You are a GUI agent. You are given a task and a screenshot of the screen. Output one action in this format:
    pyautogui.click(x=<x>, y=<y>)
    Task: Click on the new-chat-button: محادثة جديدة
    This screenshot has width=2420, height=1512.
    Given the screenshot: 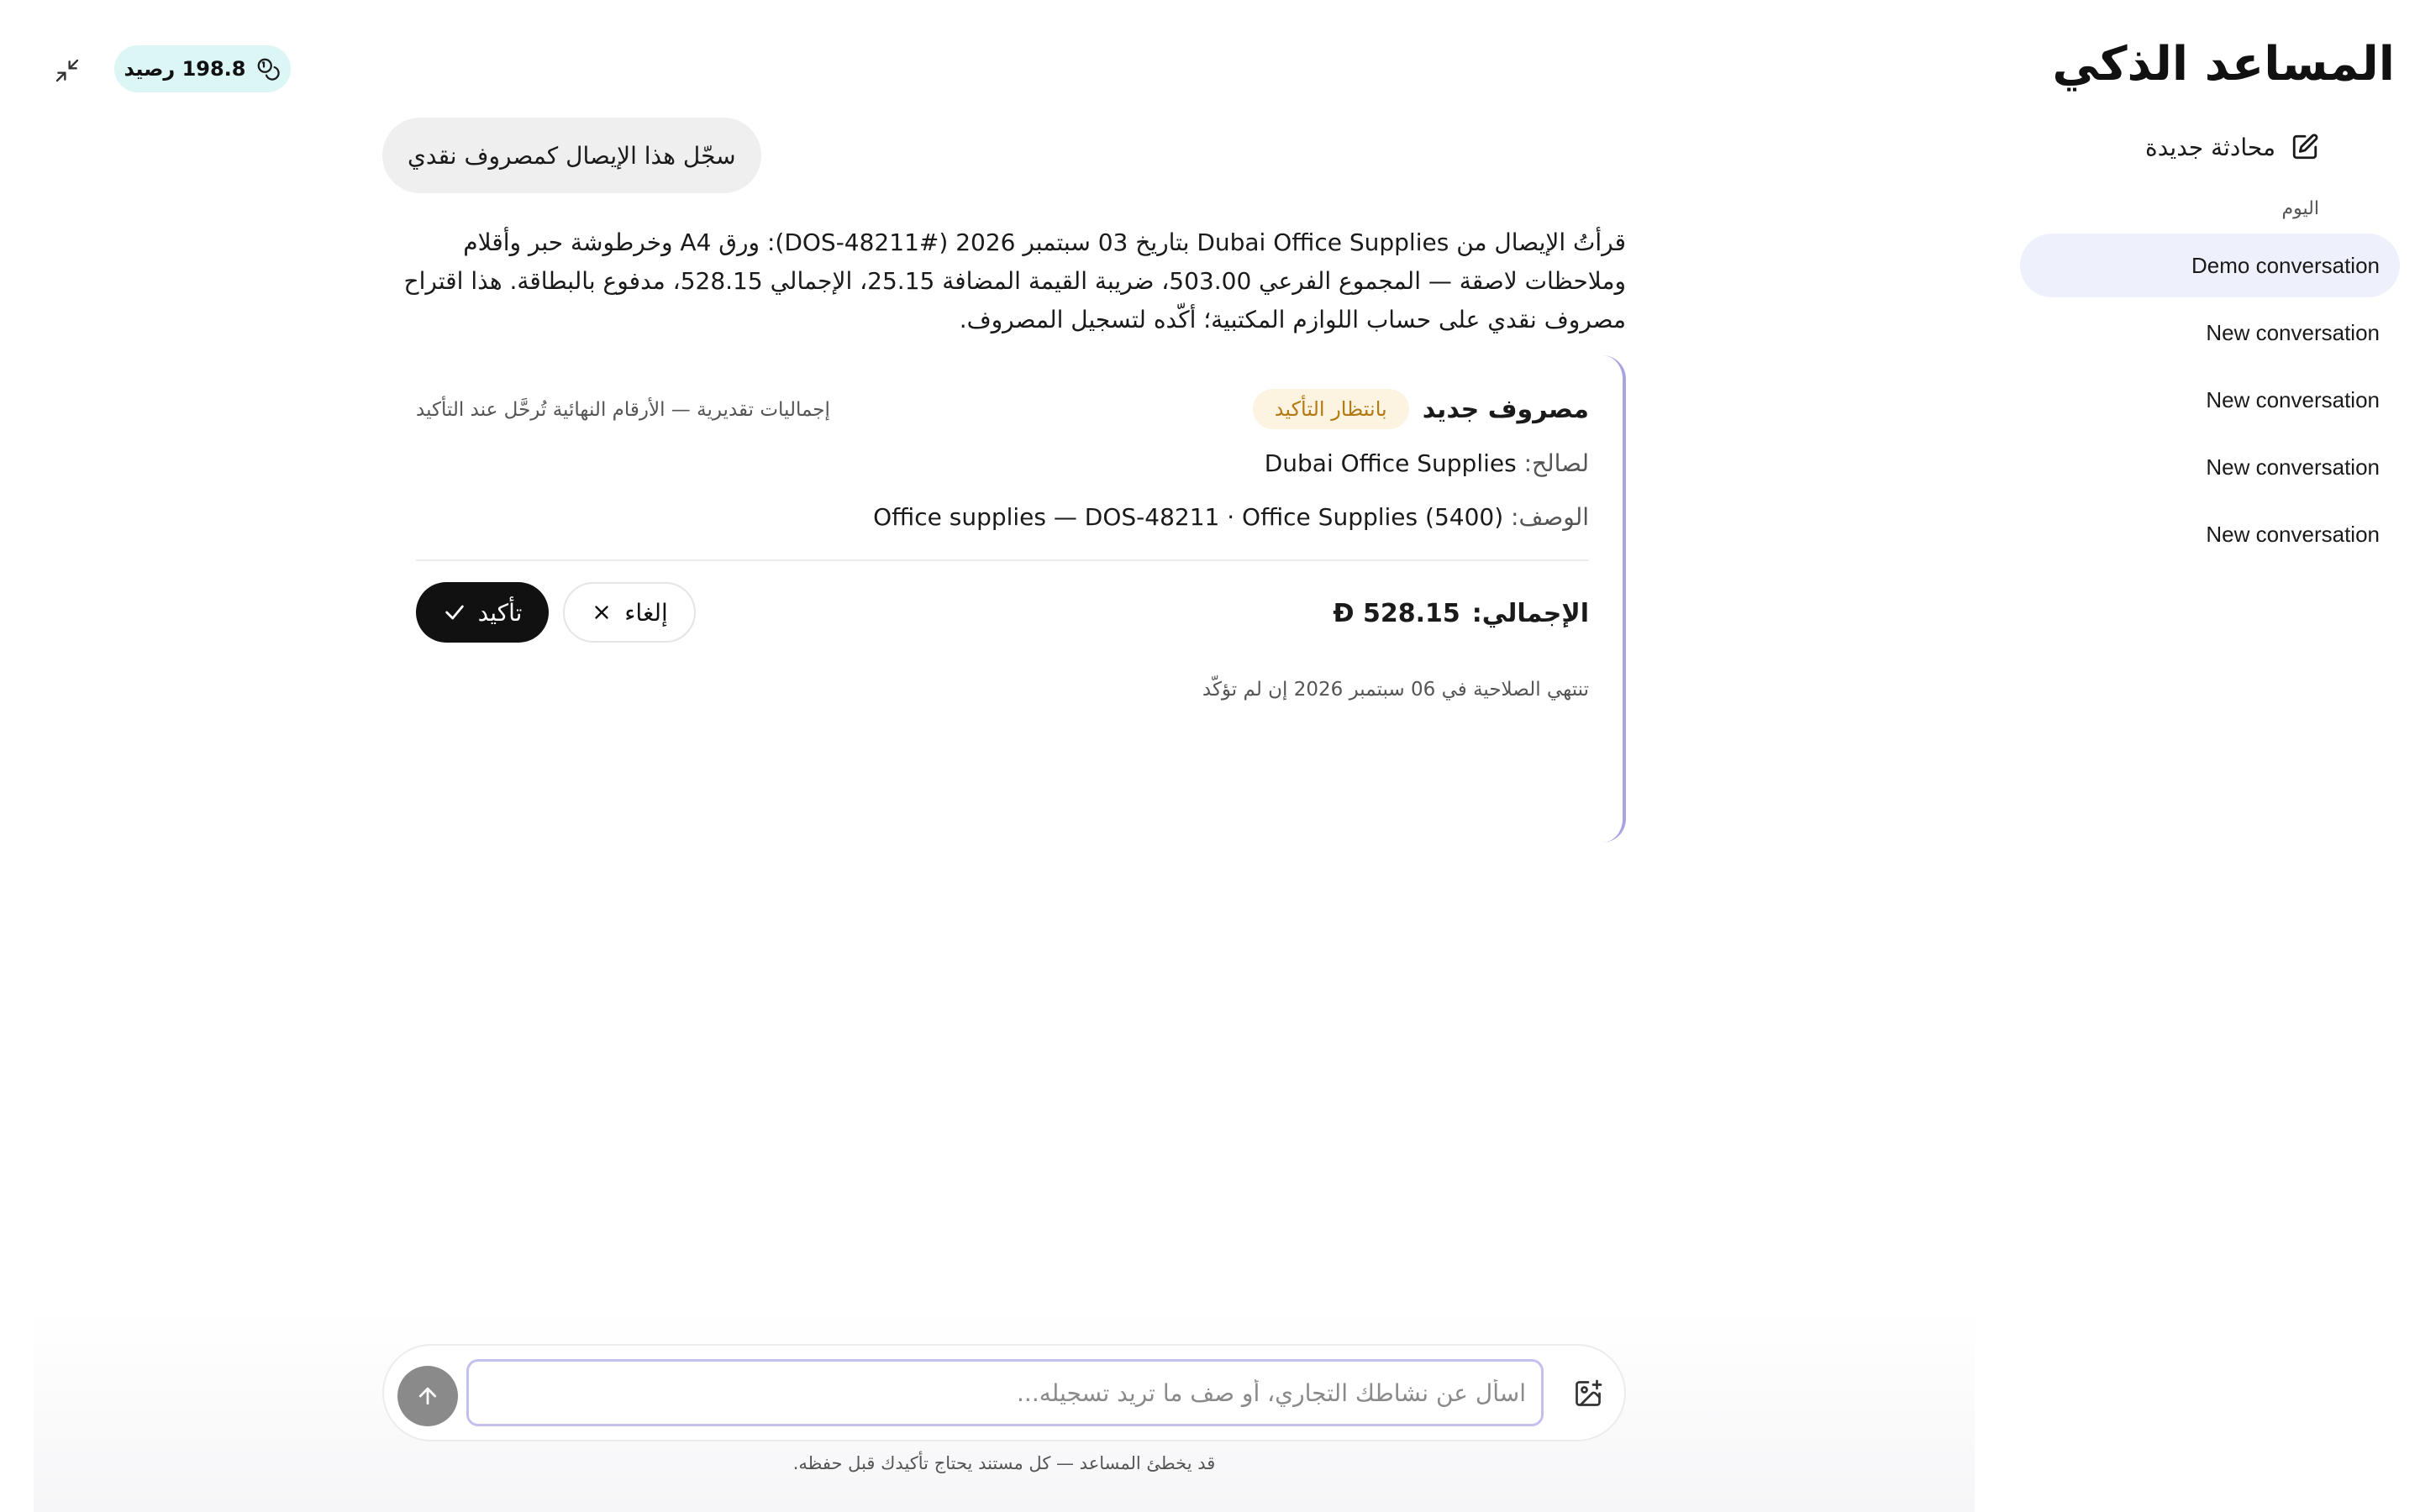 What is the action you would take?
    pyautogui.click(x=2232, y=147)
    